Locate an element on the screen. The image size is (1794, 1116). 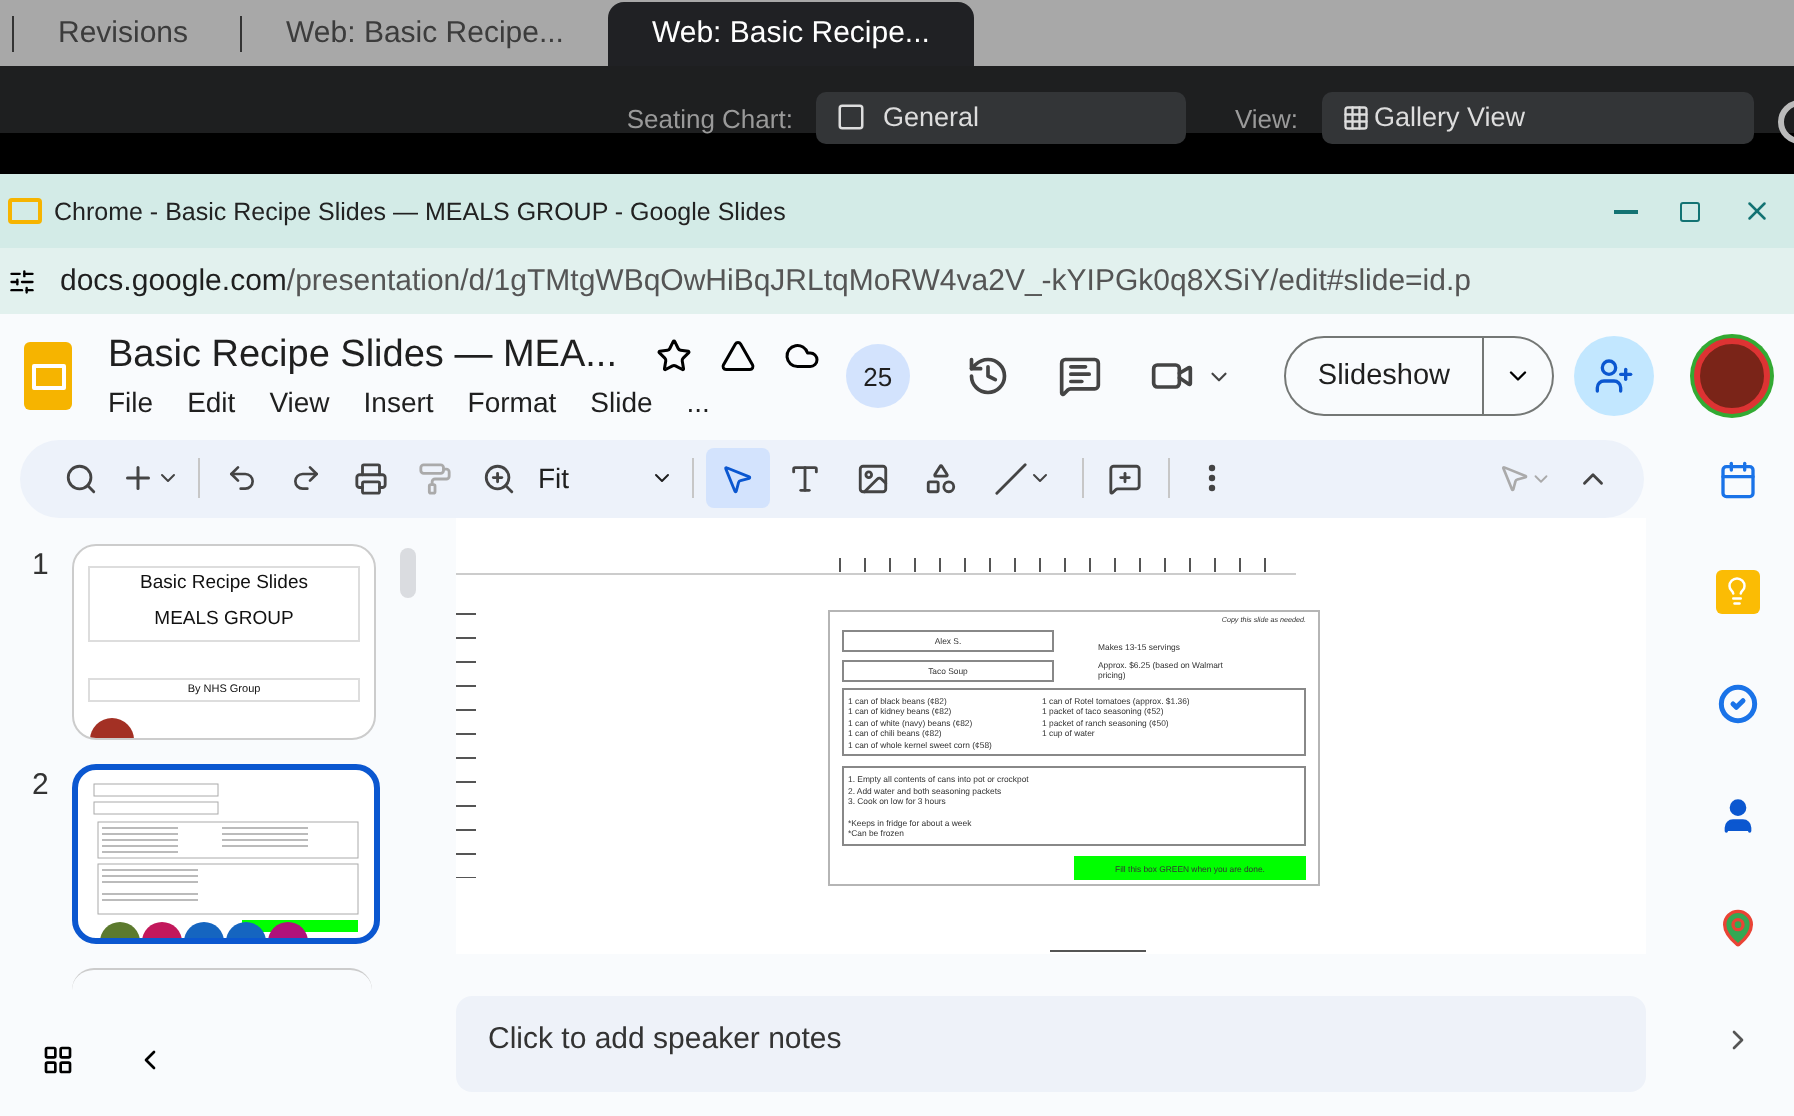
speaker-notes-field: Click to add speaker notes is located at coordinates (1051, 1043).